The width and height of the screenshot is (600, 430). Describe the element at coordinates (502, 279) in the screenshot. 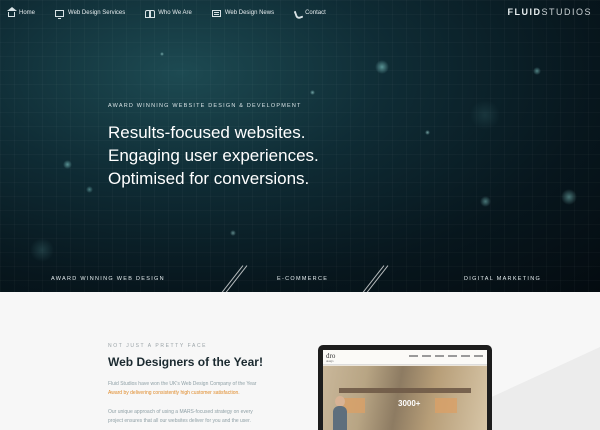

I see `band-digital-marketing: DIGITAL MARKETING` at that location.